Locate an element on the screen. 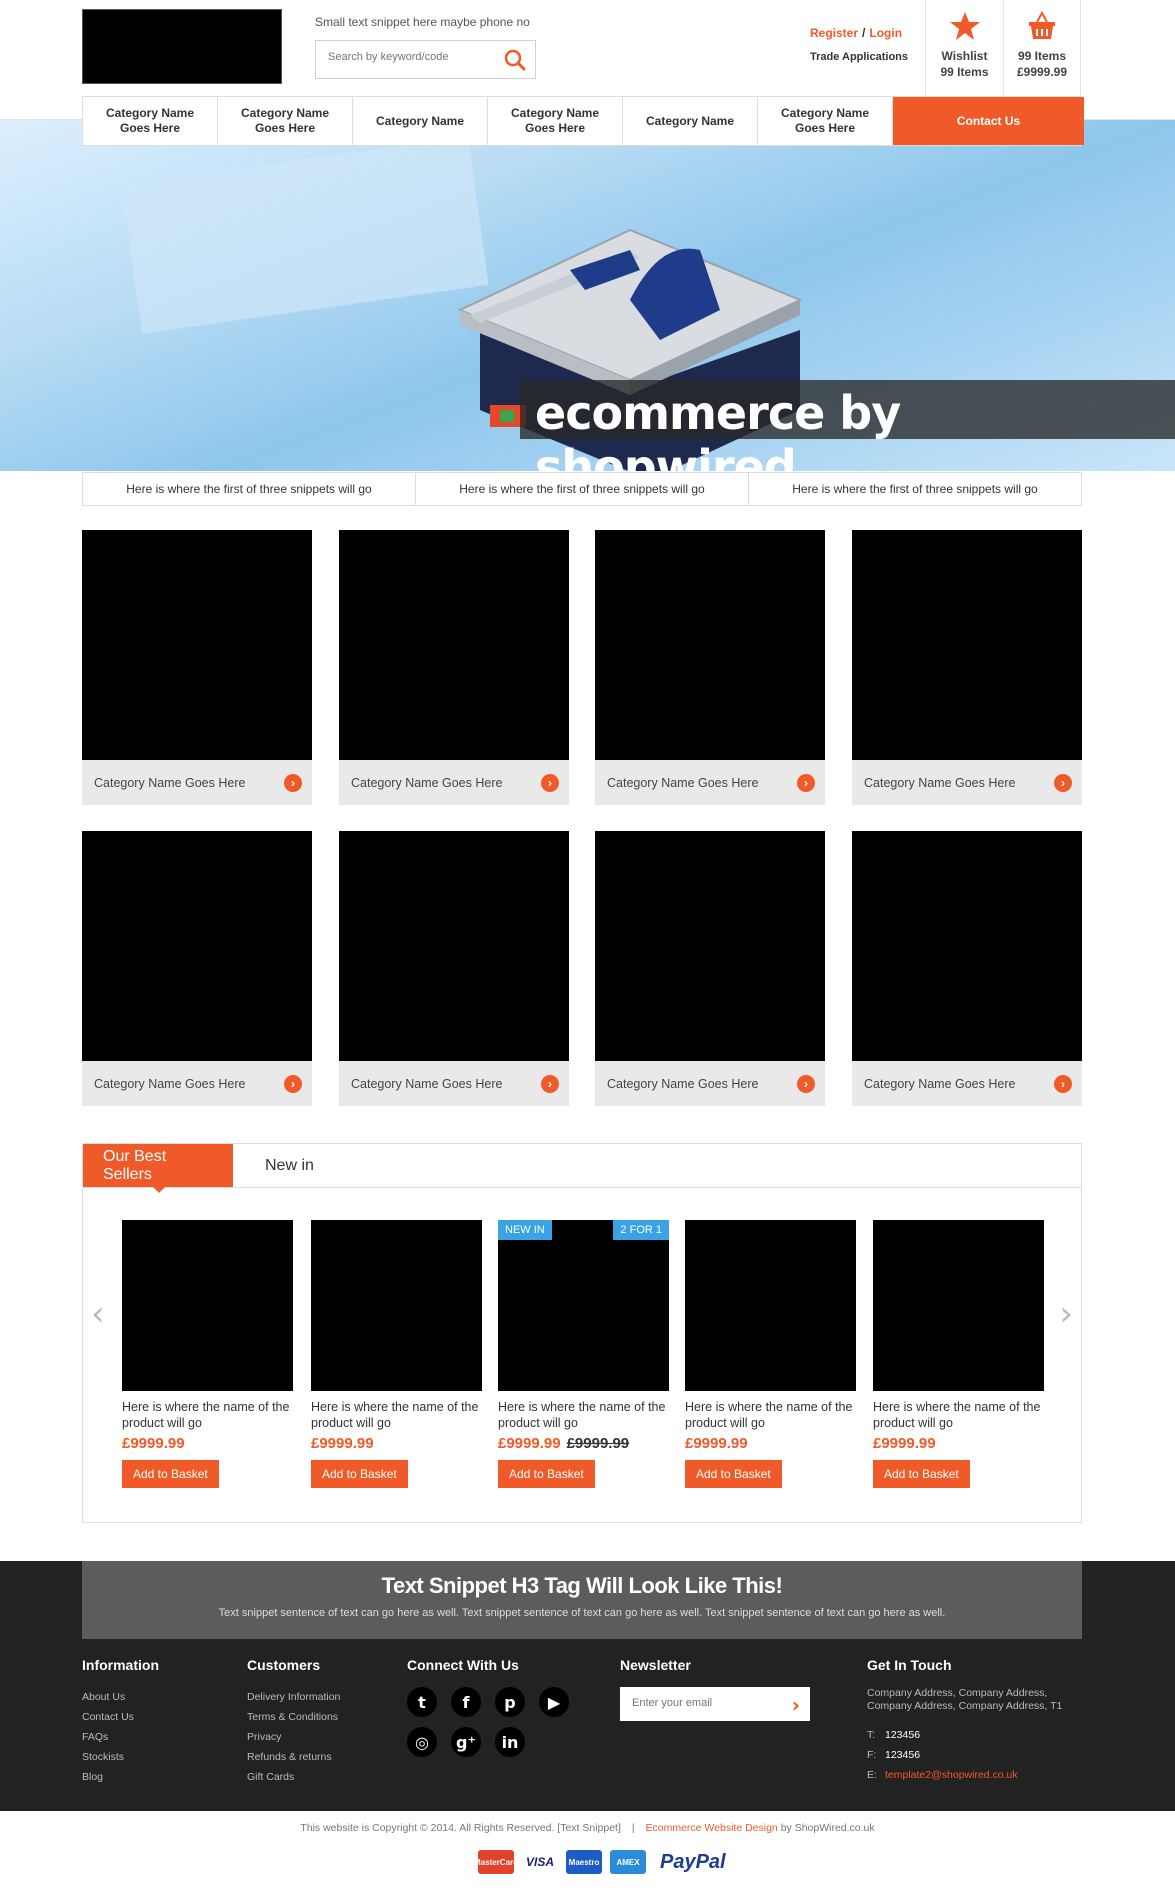 Image resolution: width=1175 pixels, height=1899 pixels. maestro-icon: Maestro is located at coordinates (584, 1862).